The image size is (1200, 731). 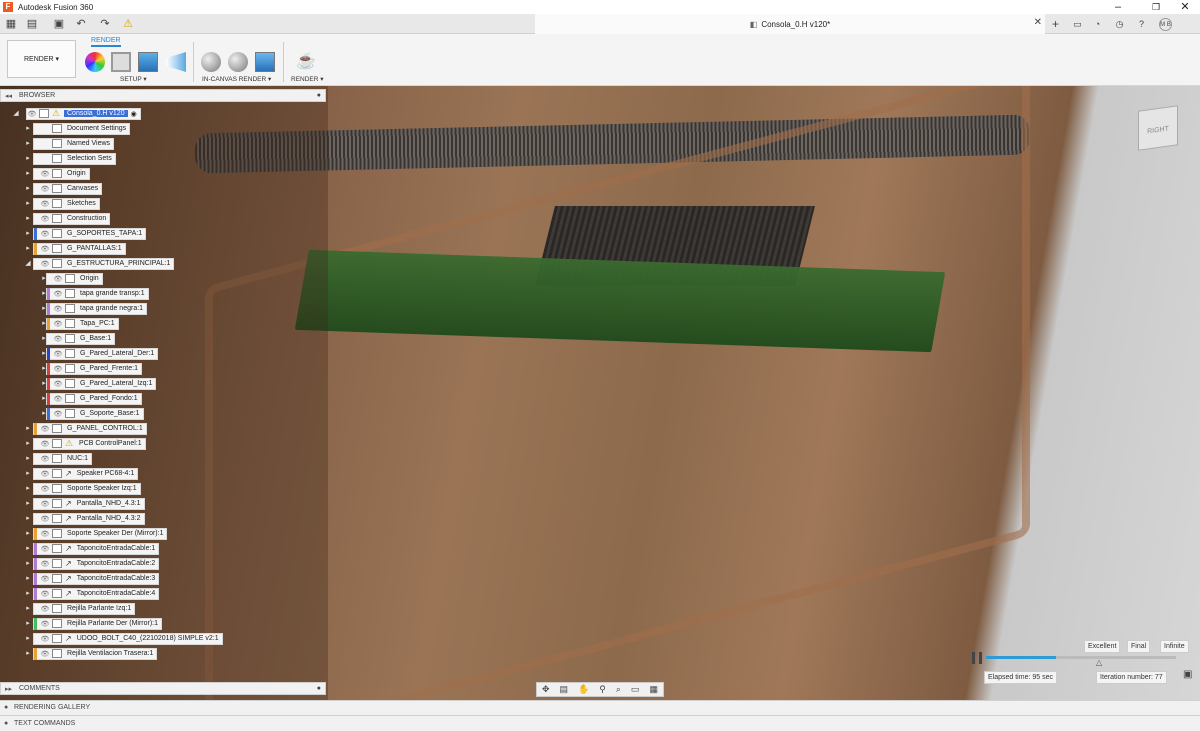 I want to click on tree-item: ▸ 👁 ↗ TaponcitoEntradaCable:4, so click(x=80, y=593).